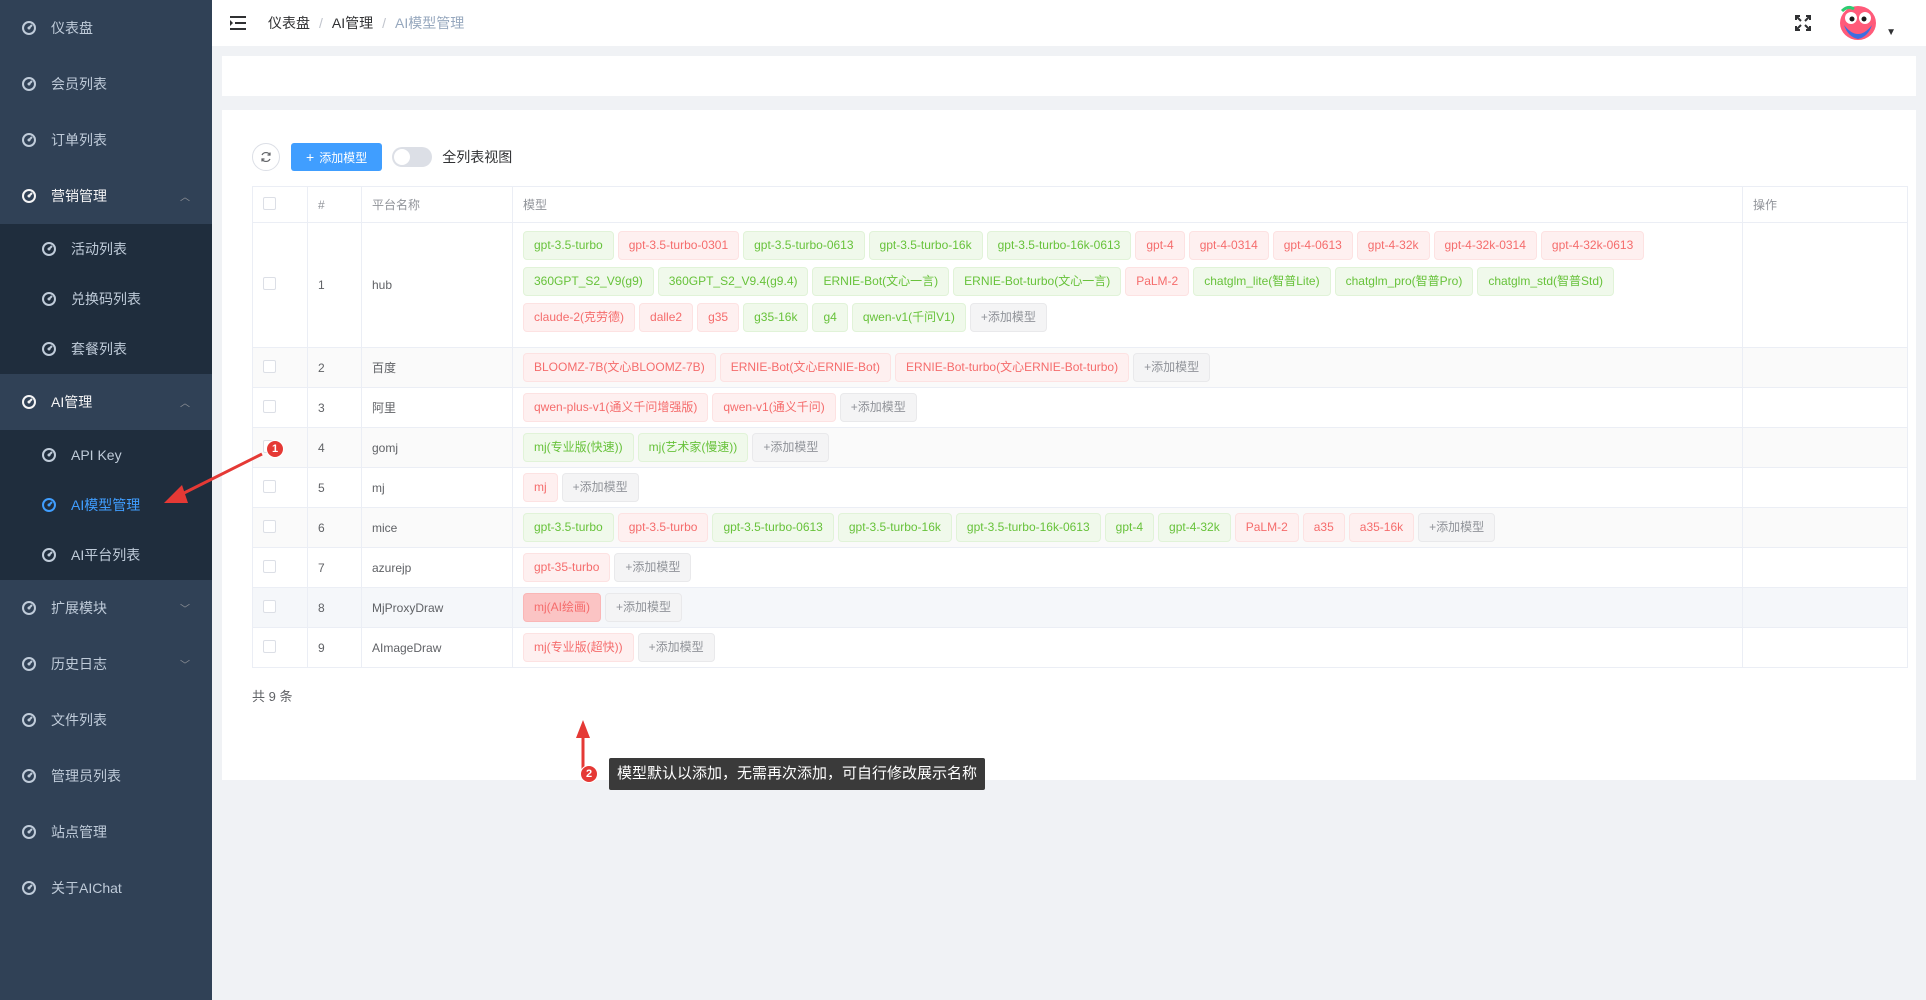 The height and width of the screenshot is (1000, 1926). Describe the element at coordinates (106, 608) in the screenshot. I see `sidebar-item-5: 扩展模块 ﹀` at that location.